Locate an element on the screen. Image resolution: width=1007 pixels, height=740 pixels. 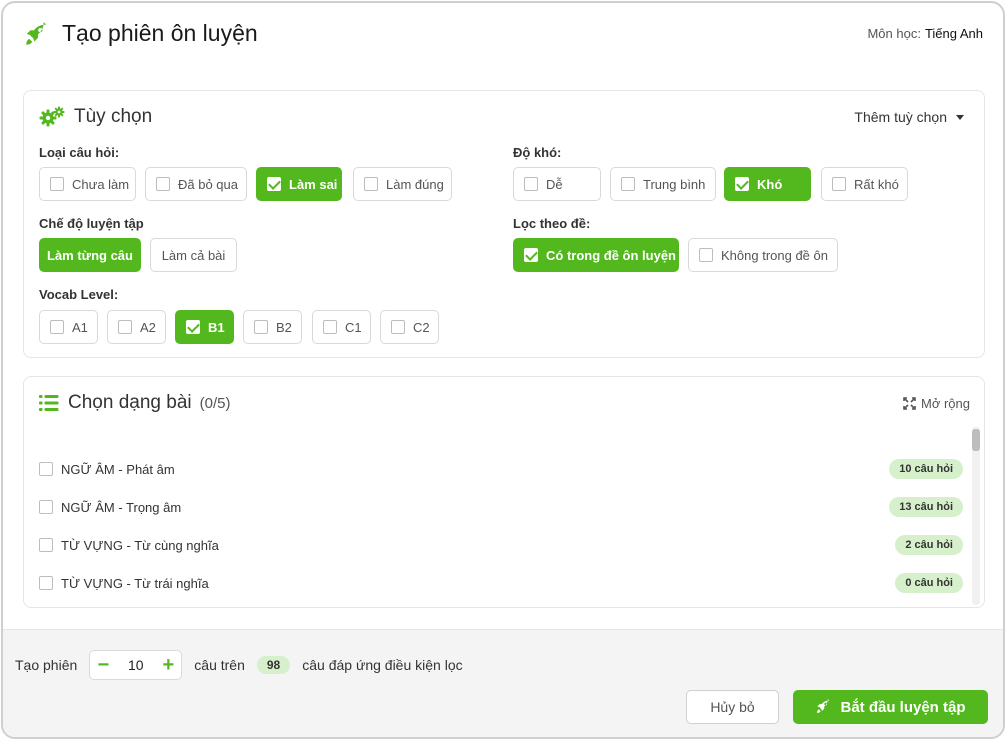
vocab-level-c1: C1 is located at coordinates (341, 327).